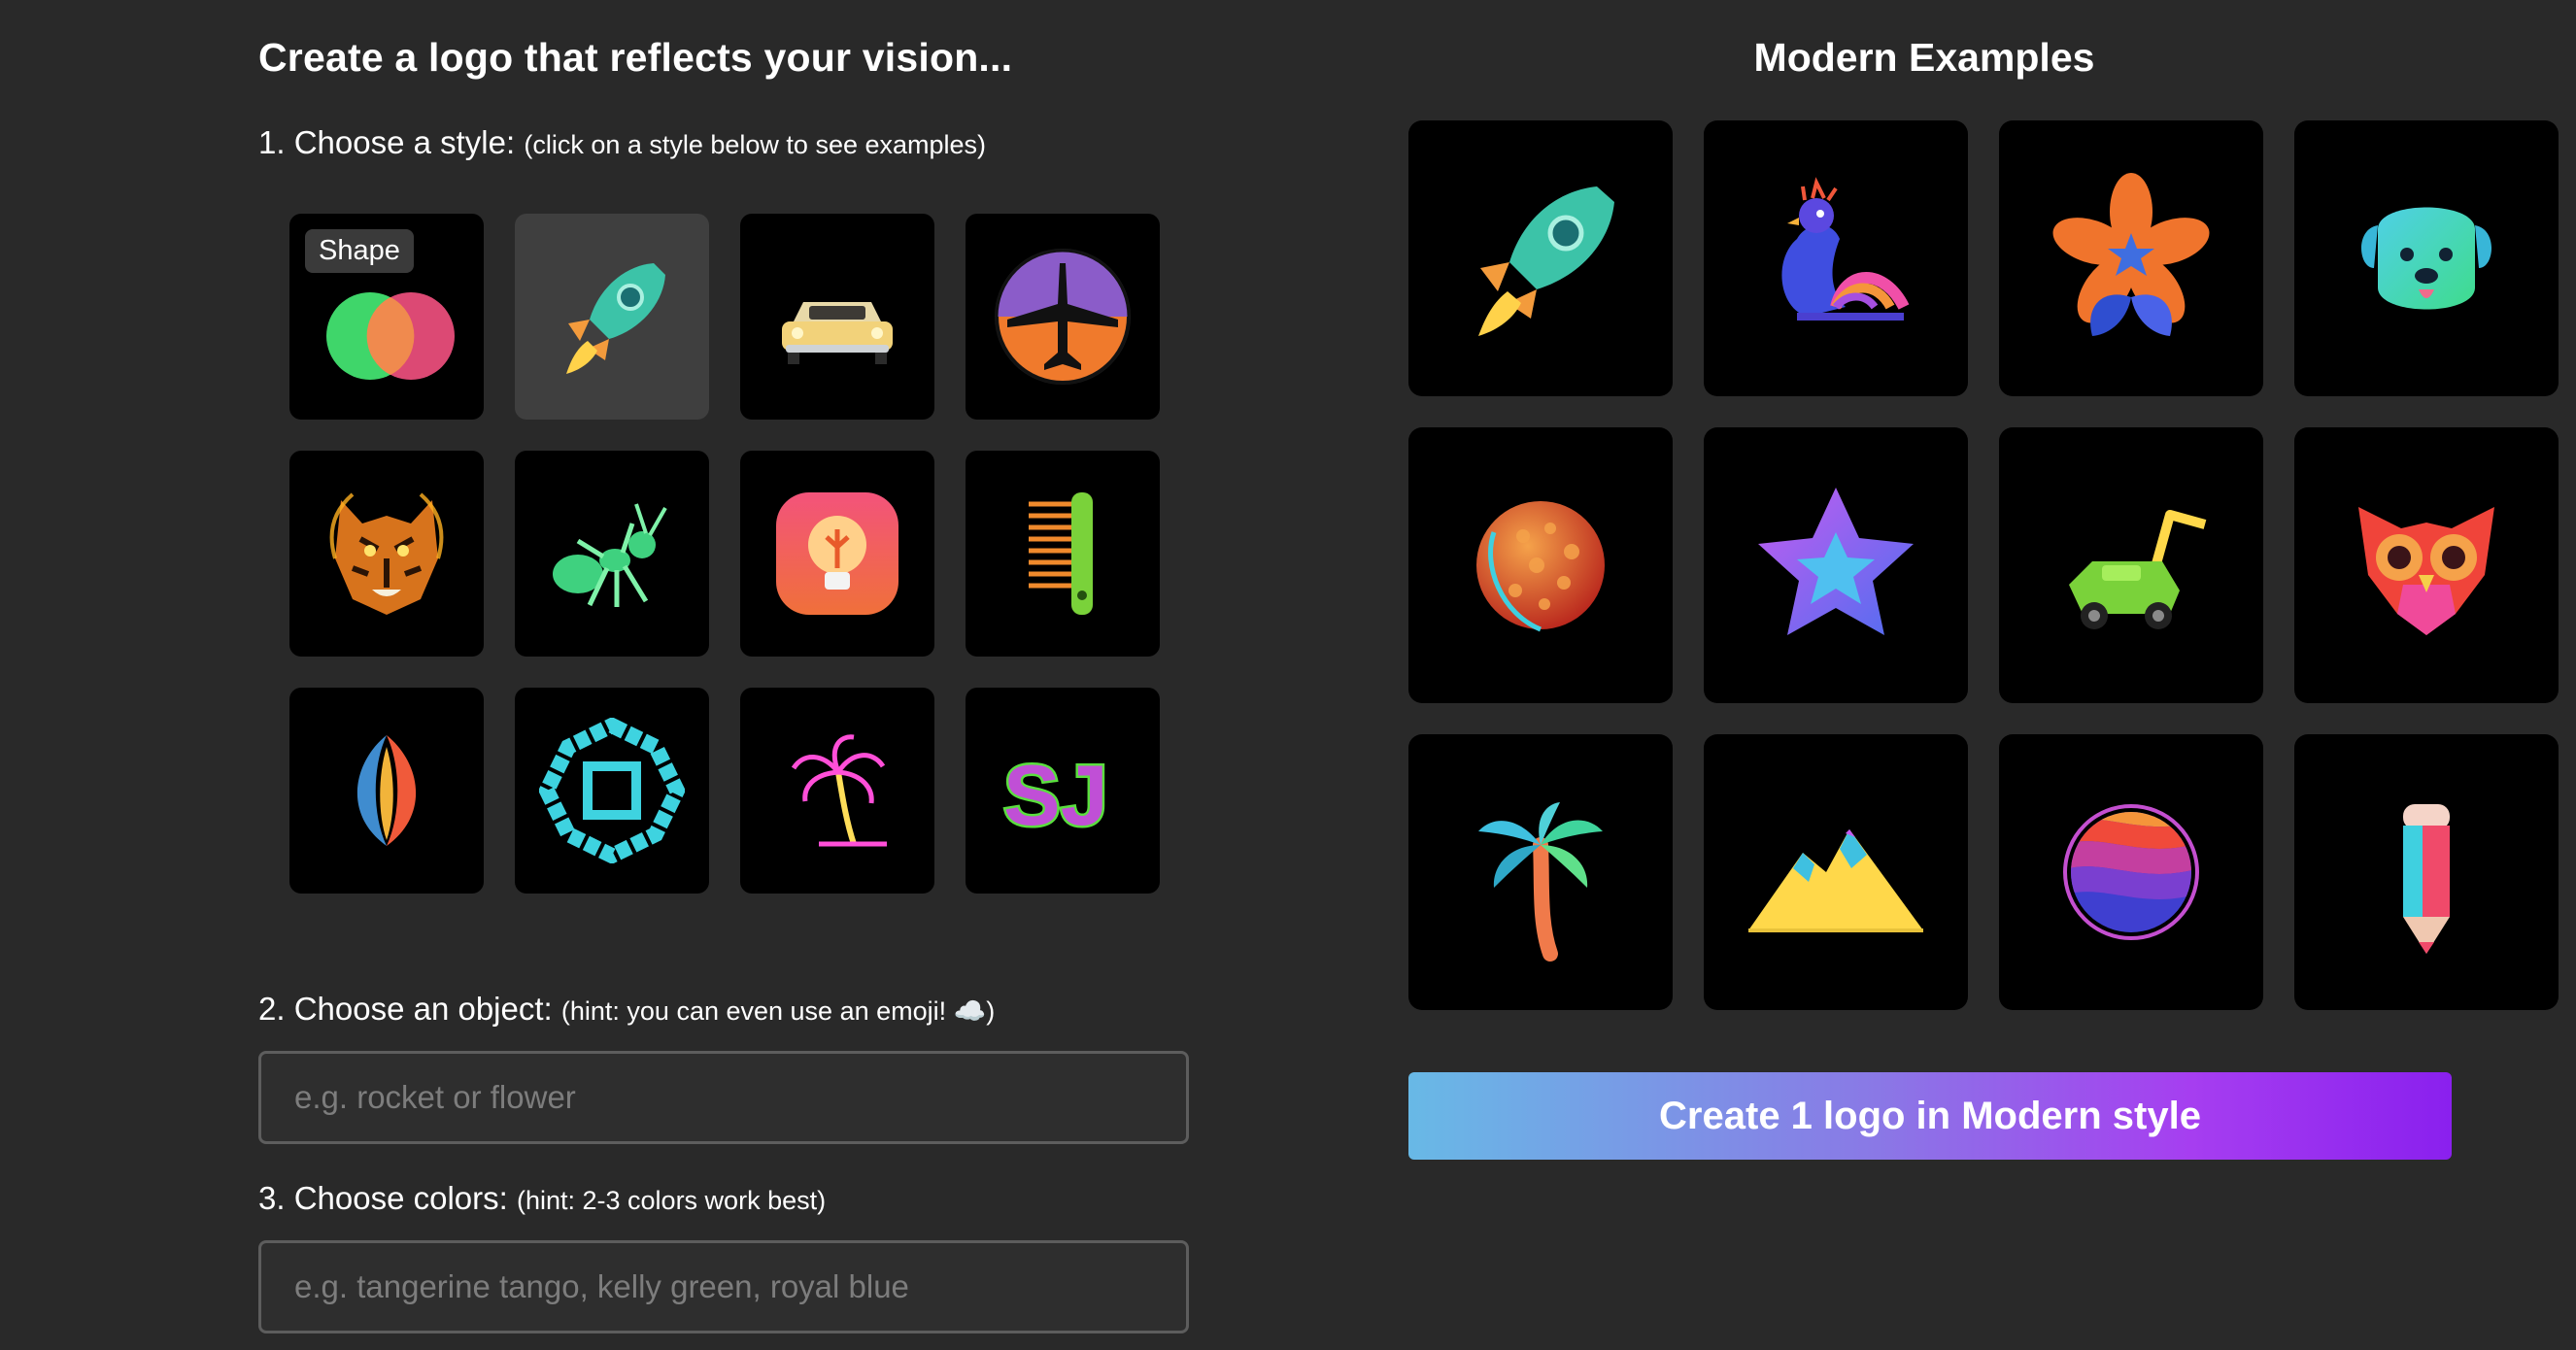 This screenshot has height=1350, width=2576. I want to click on style-tile-shape: Shape, so click(386, 317).